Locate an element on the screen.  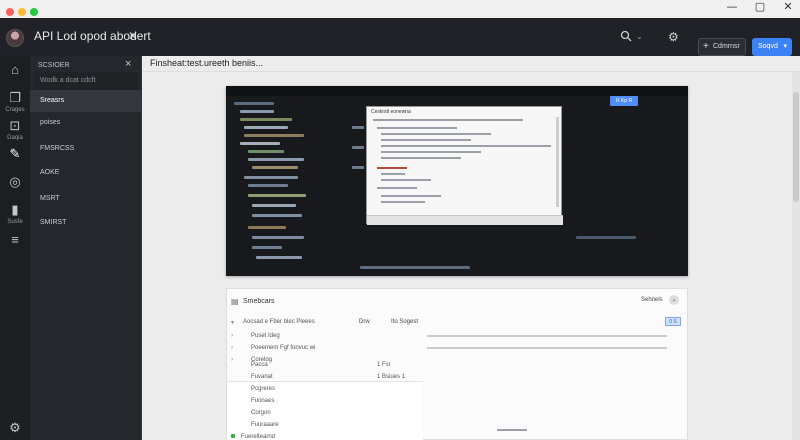
secondary-action-button: + Cdmrnsr is located at coordinates (722, 47).